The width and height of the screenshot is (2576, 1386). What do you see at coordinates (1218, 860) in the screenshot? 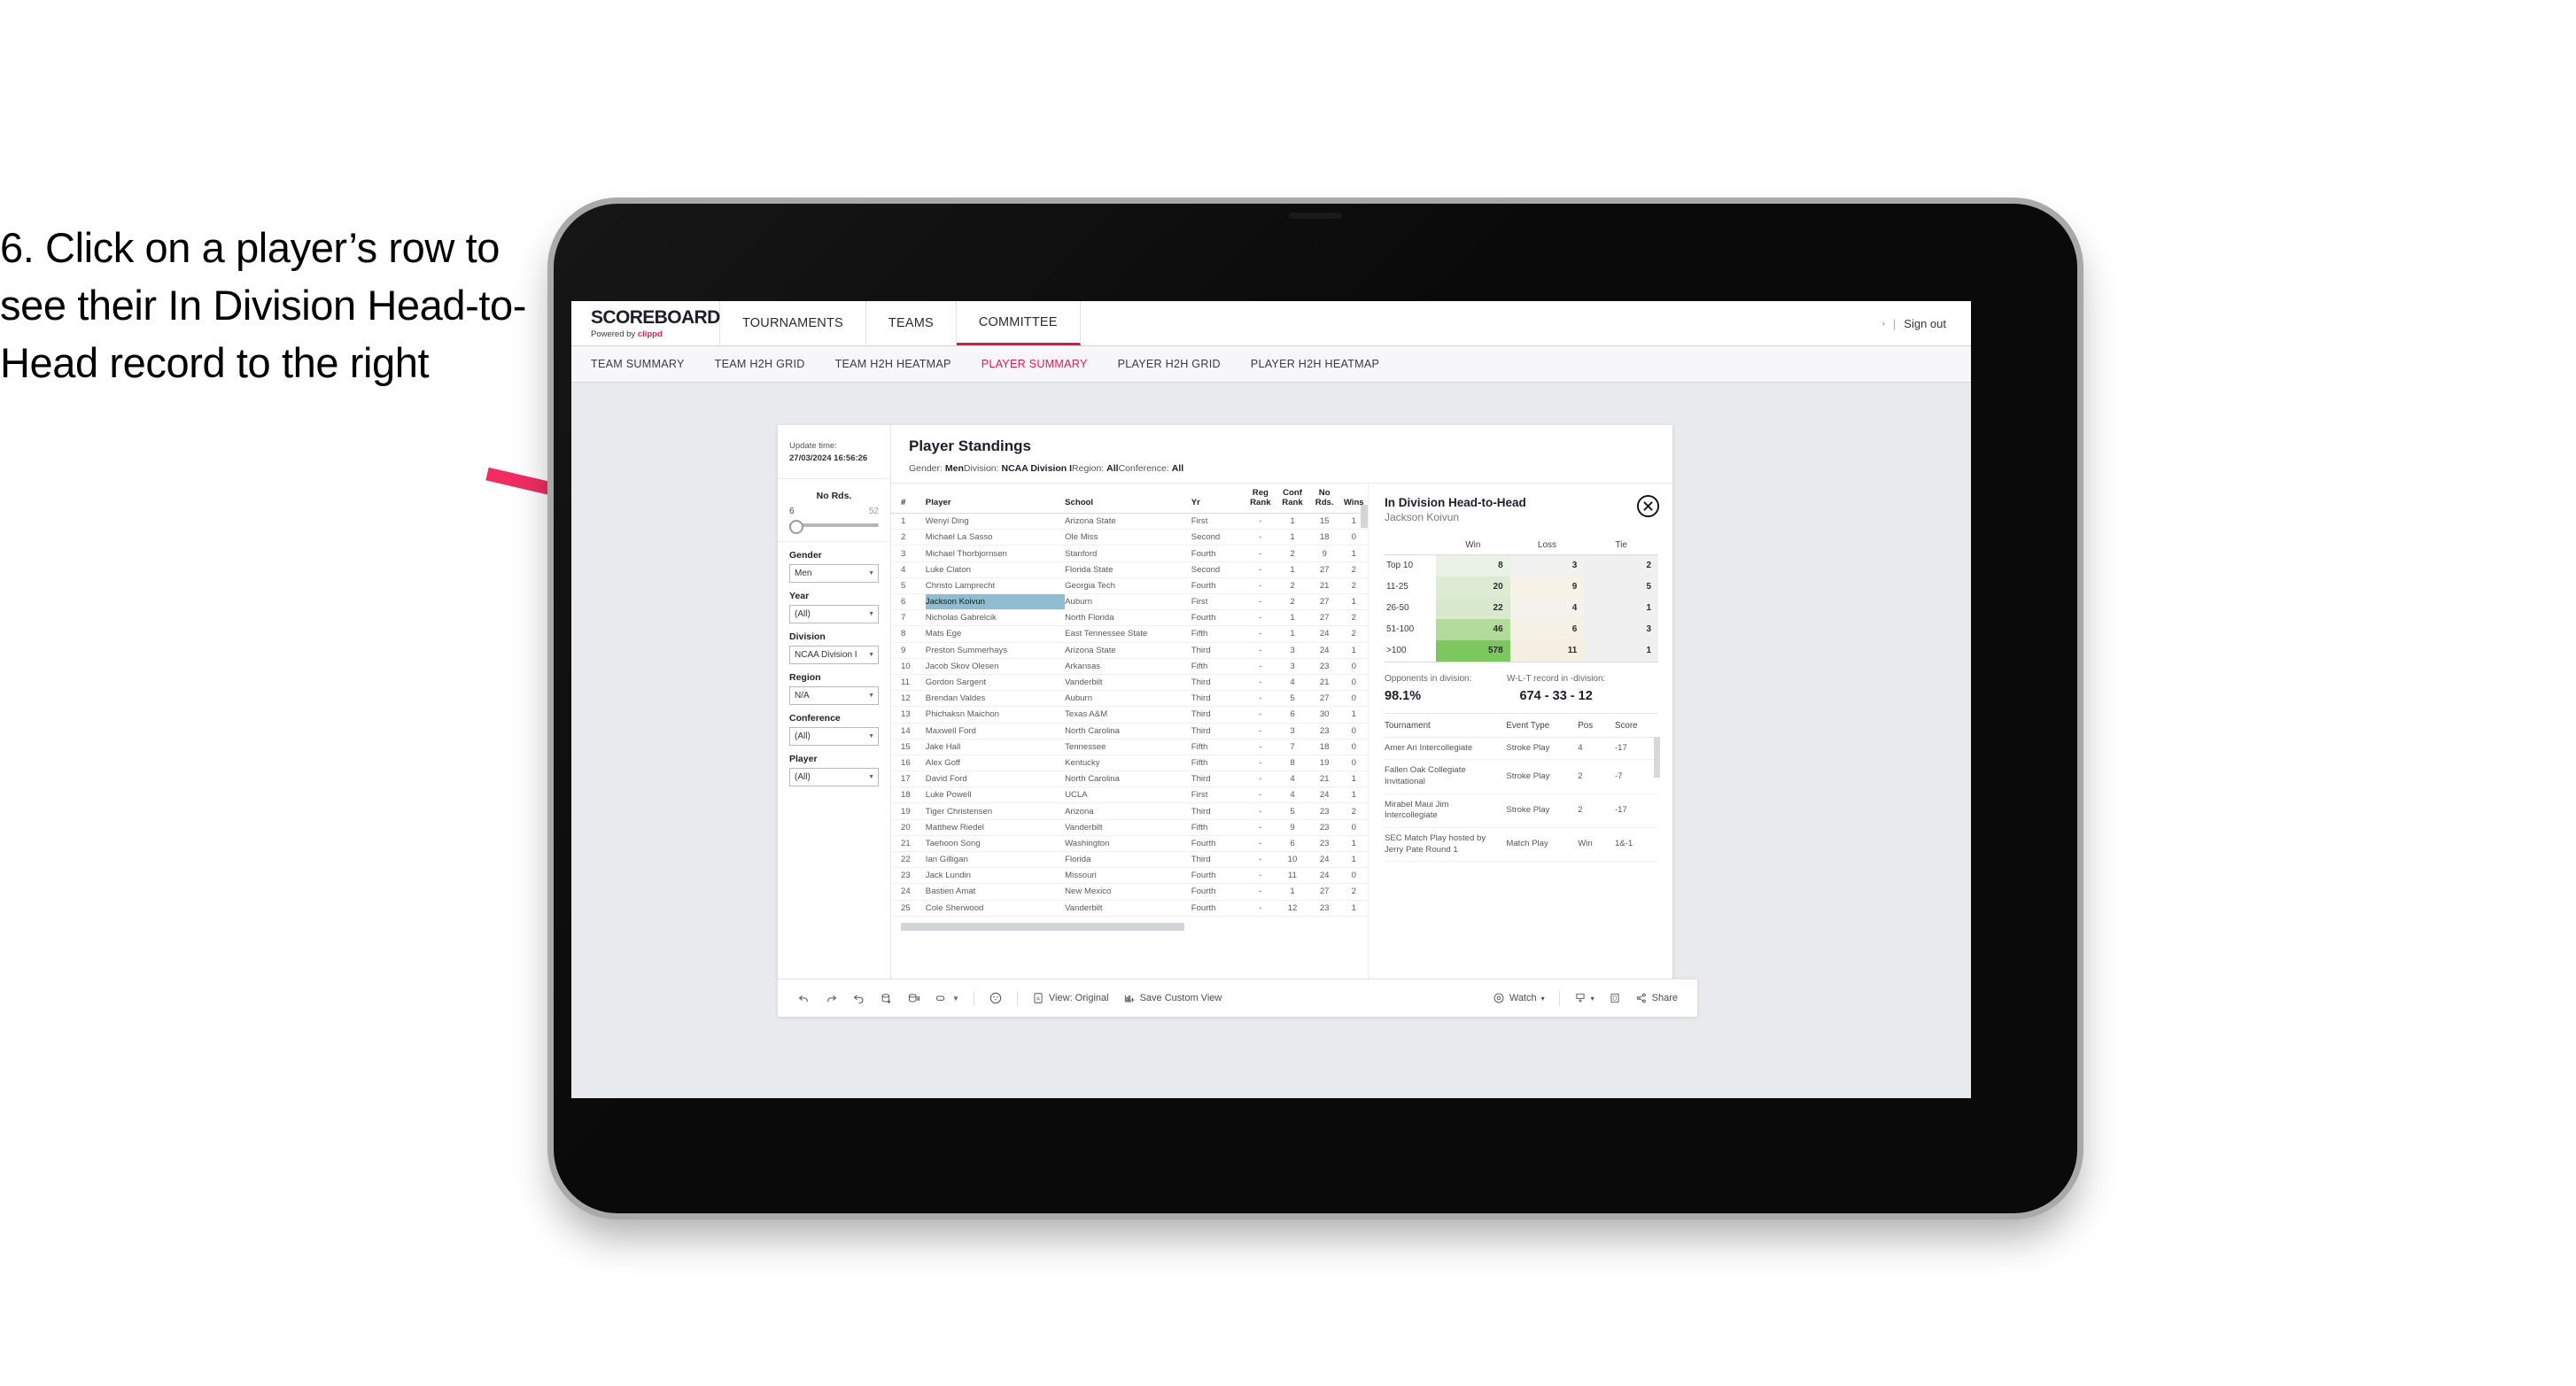
I see `row-yr: Third` at bounding box center [1218, 860].